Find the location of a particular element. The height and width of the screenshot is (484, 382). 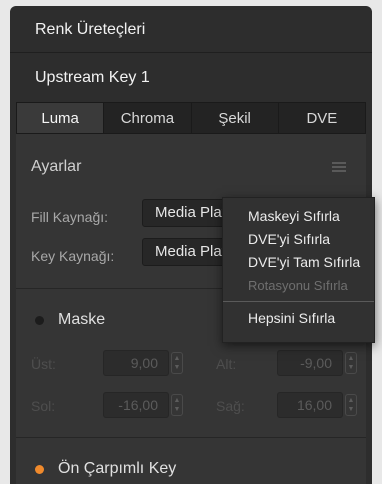

settings-title: Ayarlar is located at coordinates (56, 166).